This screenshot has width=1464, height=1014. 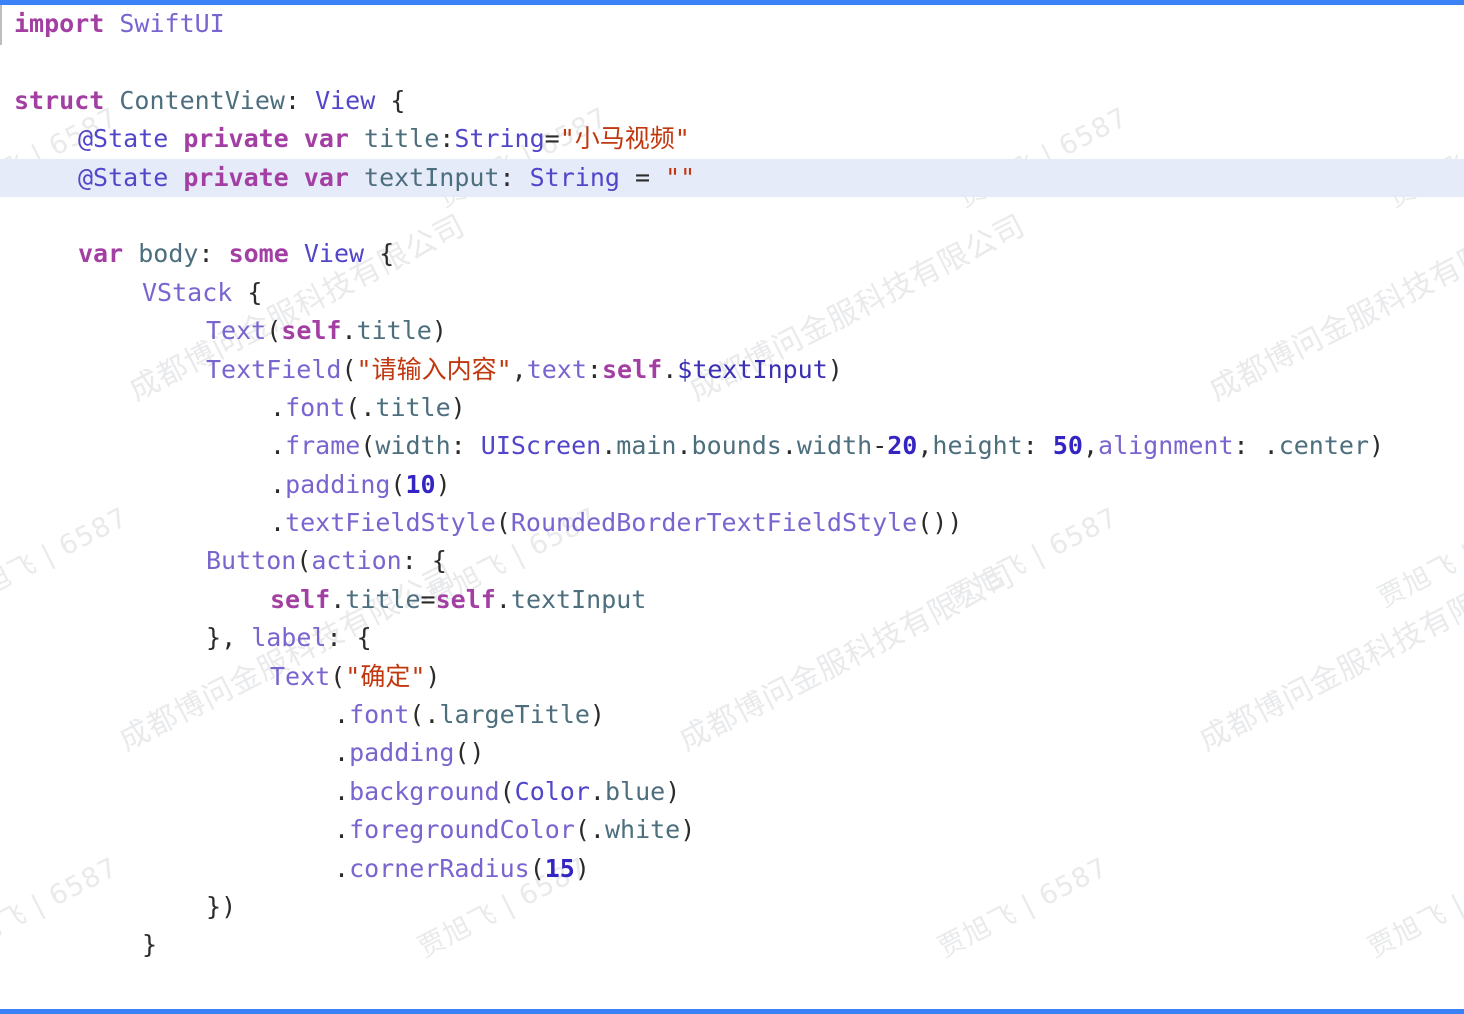 I want to click on bottom-accent-border, so click(x=732, y=1011).